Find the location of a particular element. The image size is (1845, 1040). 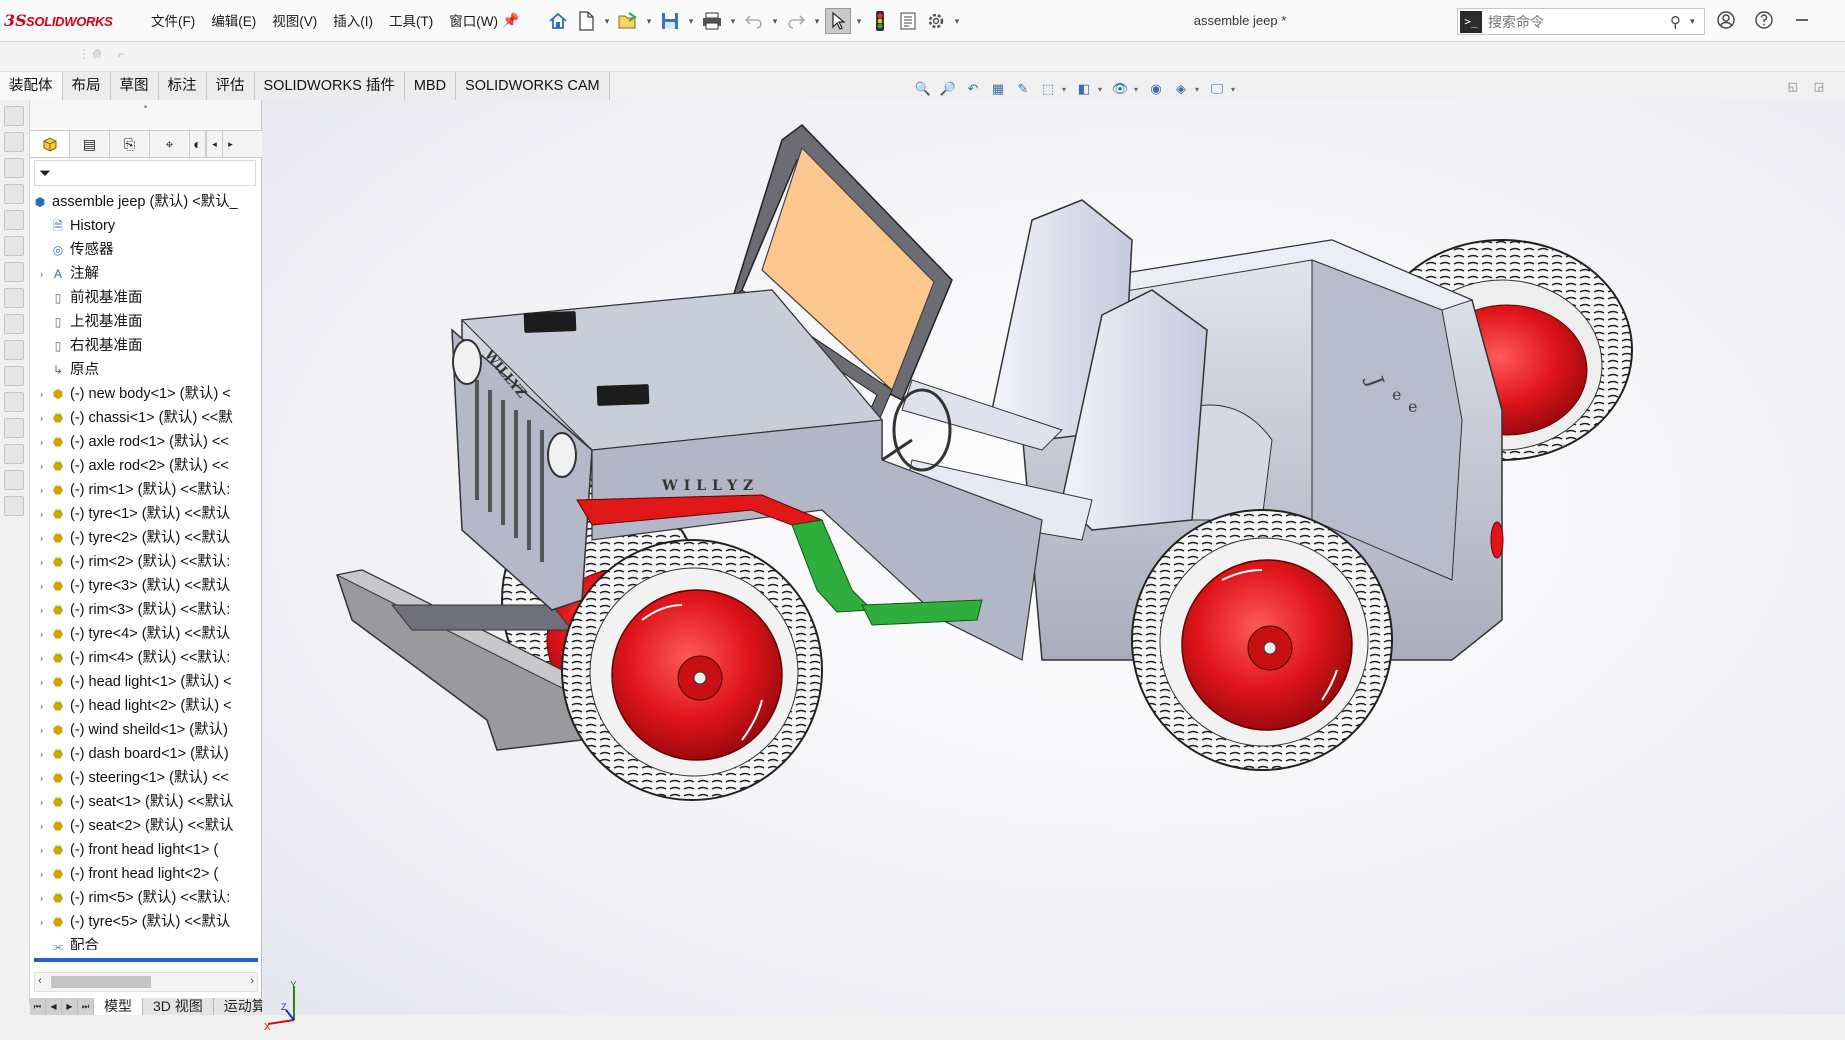

options-caret-icon: ▾ is located at coordinates (957, 21).